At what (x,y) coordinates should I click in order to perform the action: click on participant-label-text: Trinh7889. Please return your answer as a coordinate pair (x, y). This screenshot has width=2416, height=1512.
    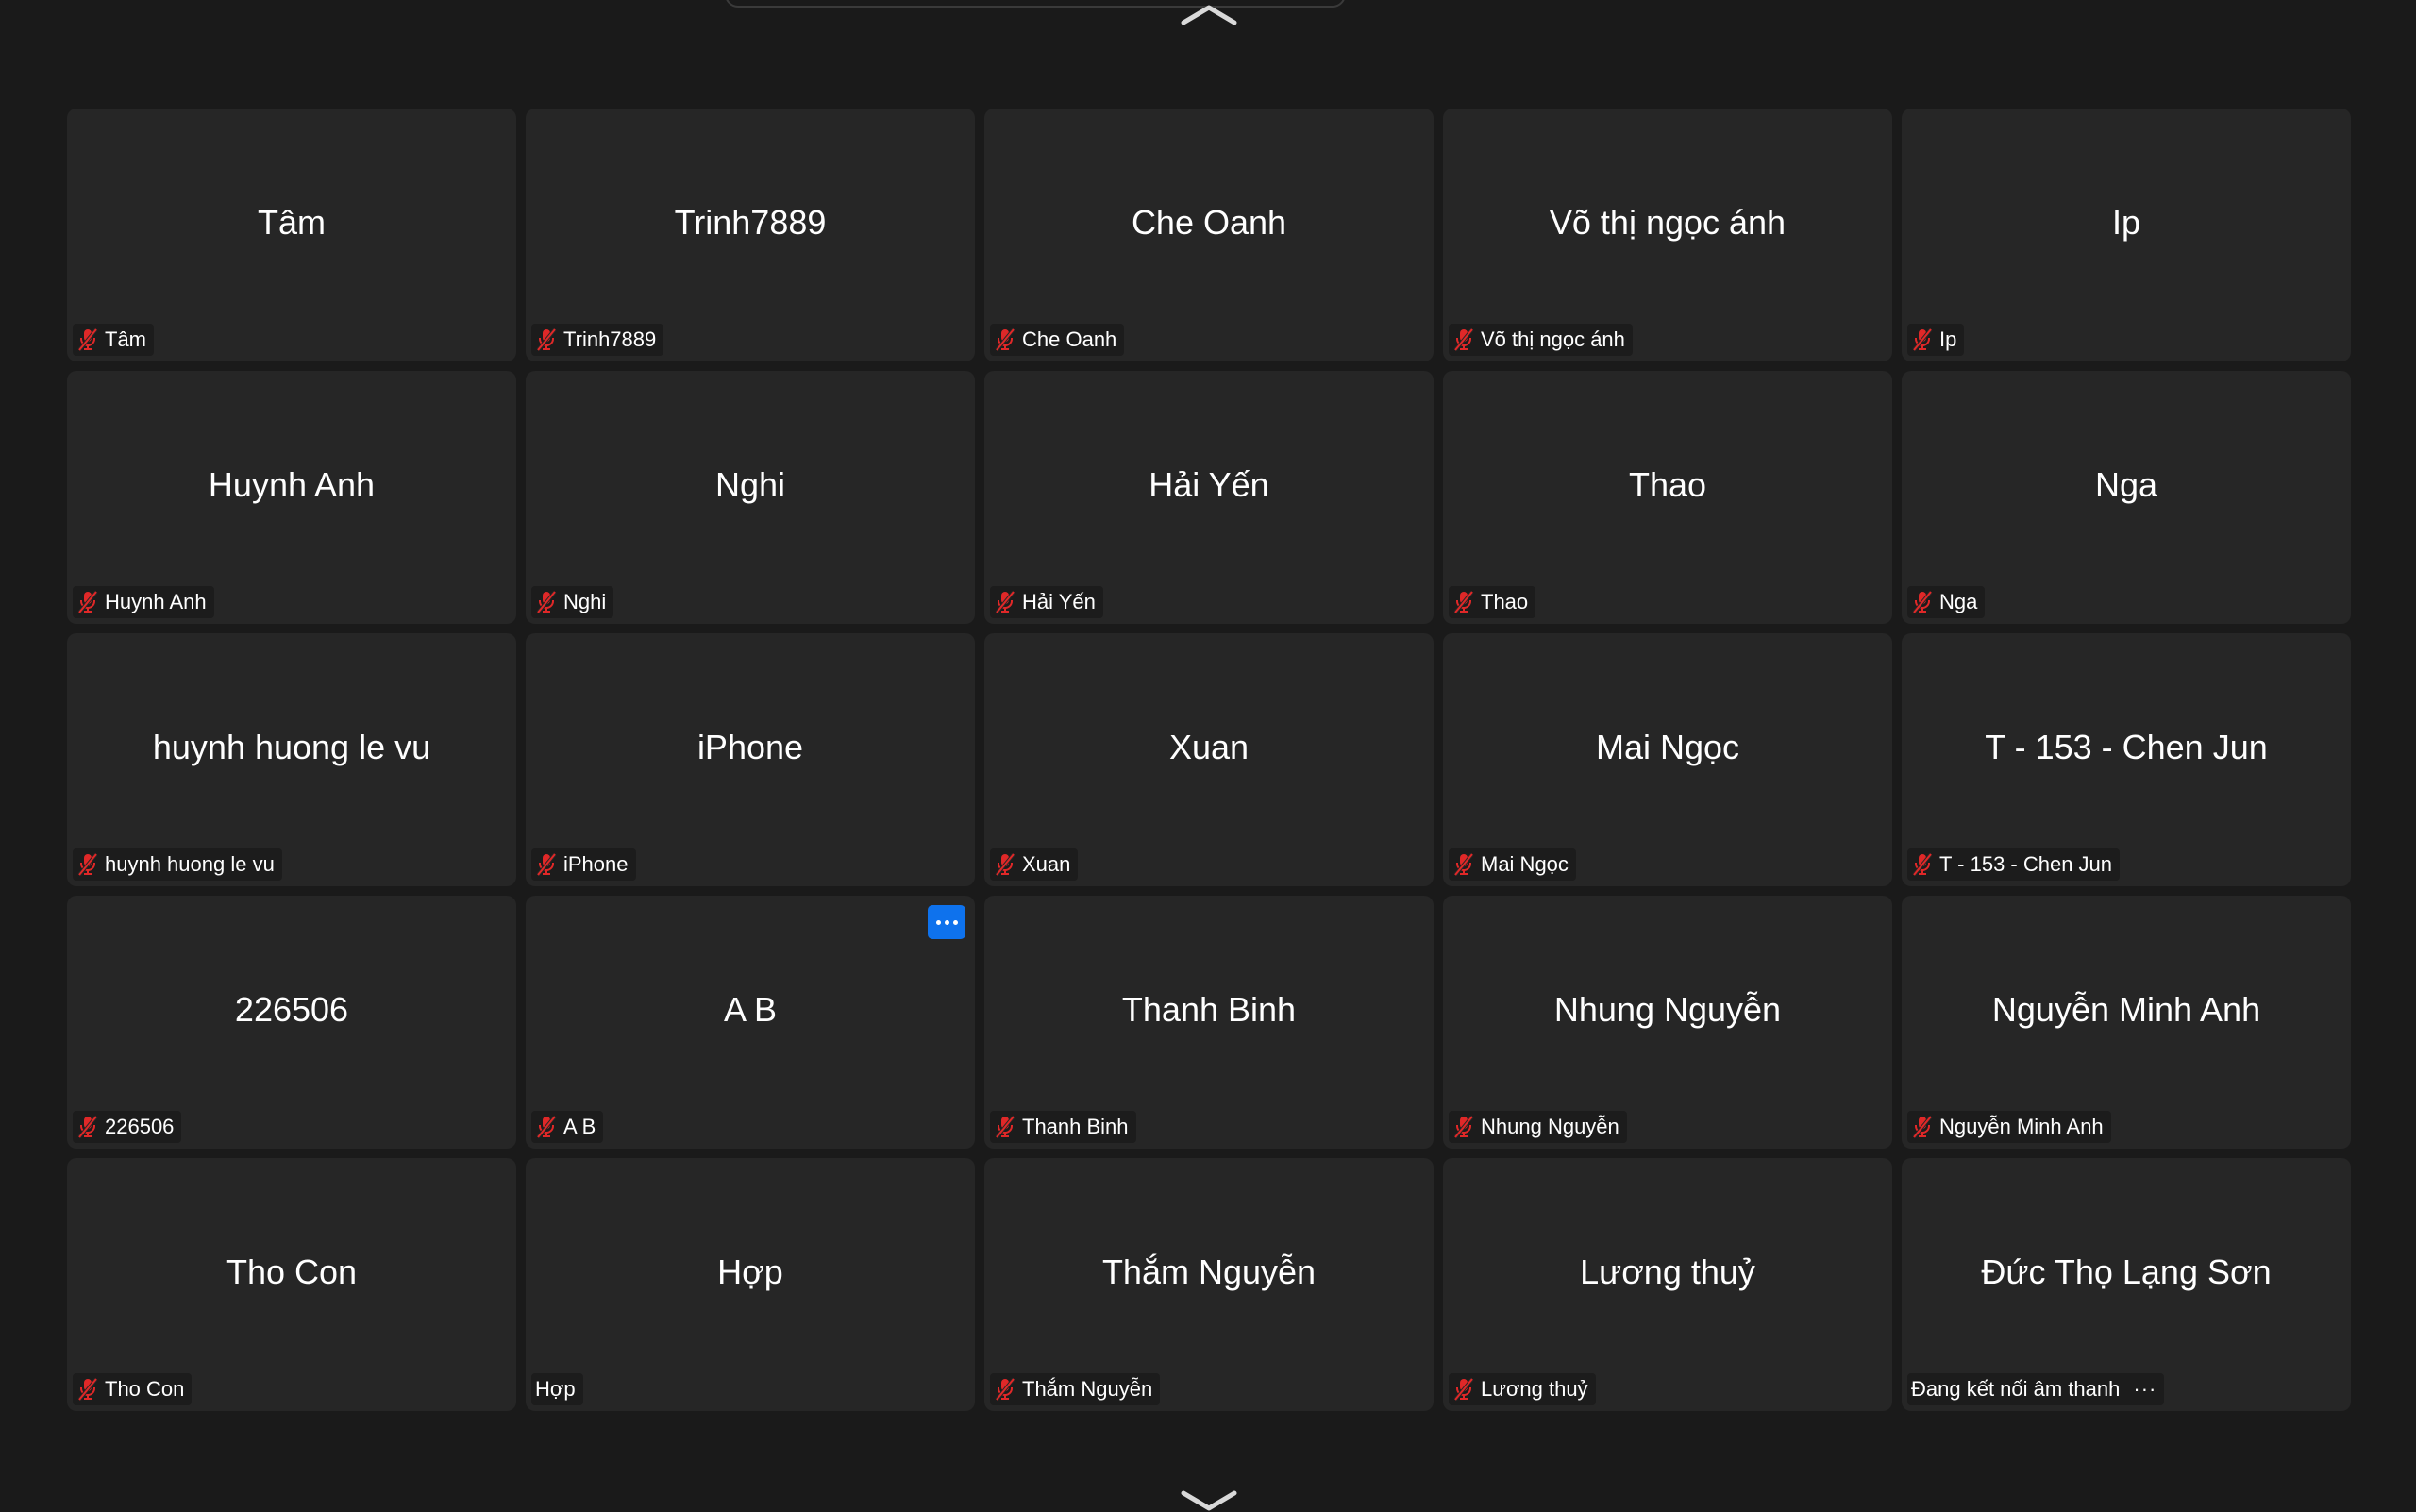
    Looking at the image, I should click on (610, 339).